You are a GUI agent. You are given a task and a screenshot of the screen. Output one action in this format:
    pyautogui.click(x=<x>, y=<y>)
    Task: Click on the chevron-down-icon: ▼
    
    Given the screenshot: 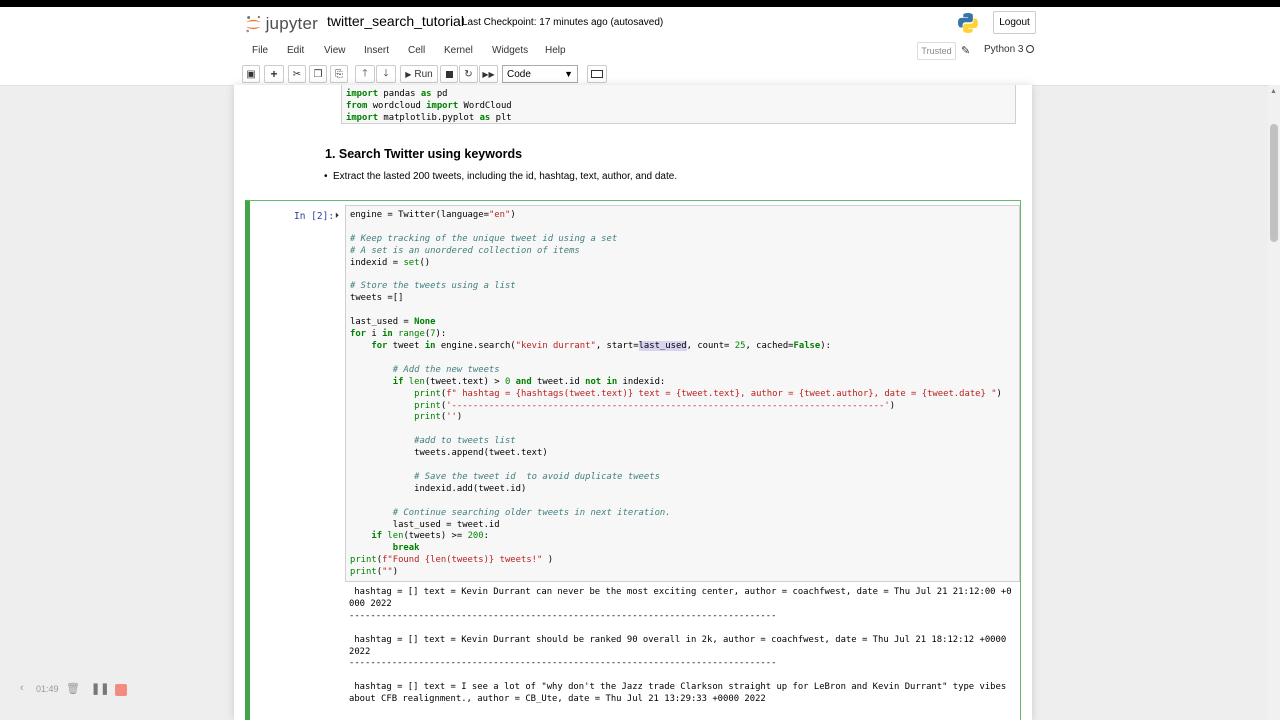 What is the action you would take?
    pyautogui.click(x=568, y=74)
    